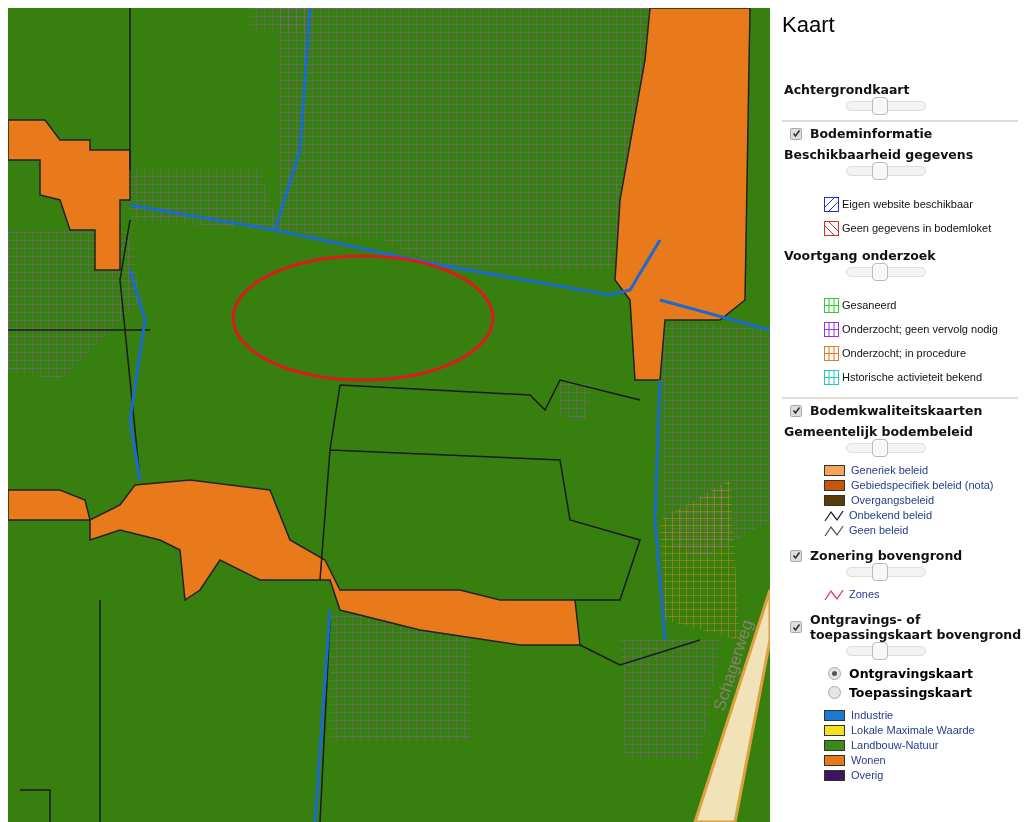  Describe the element at coordinates (868, 760) in the screenshot. I see `legend-label: Wonen` at that location.